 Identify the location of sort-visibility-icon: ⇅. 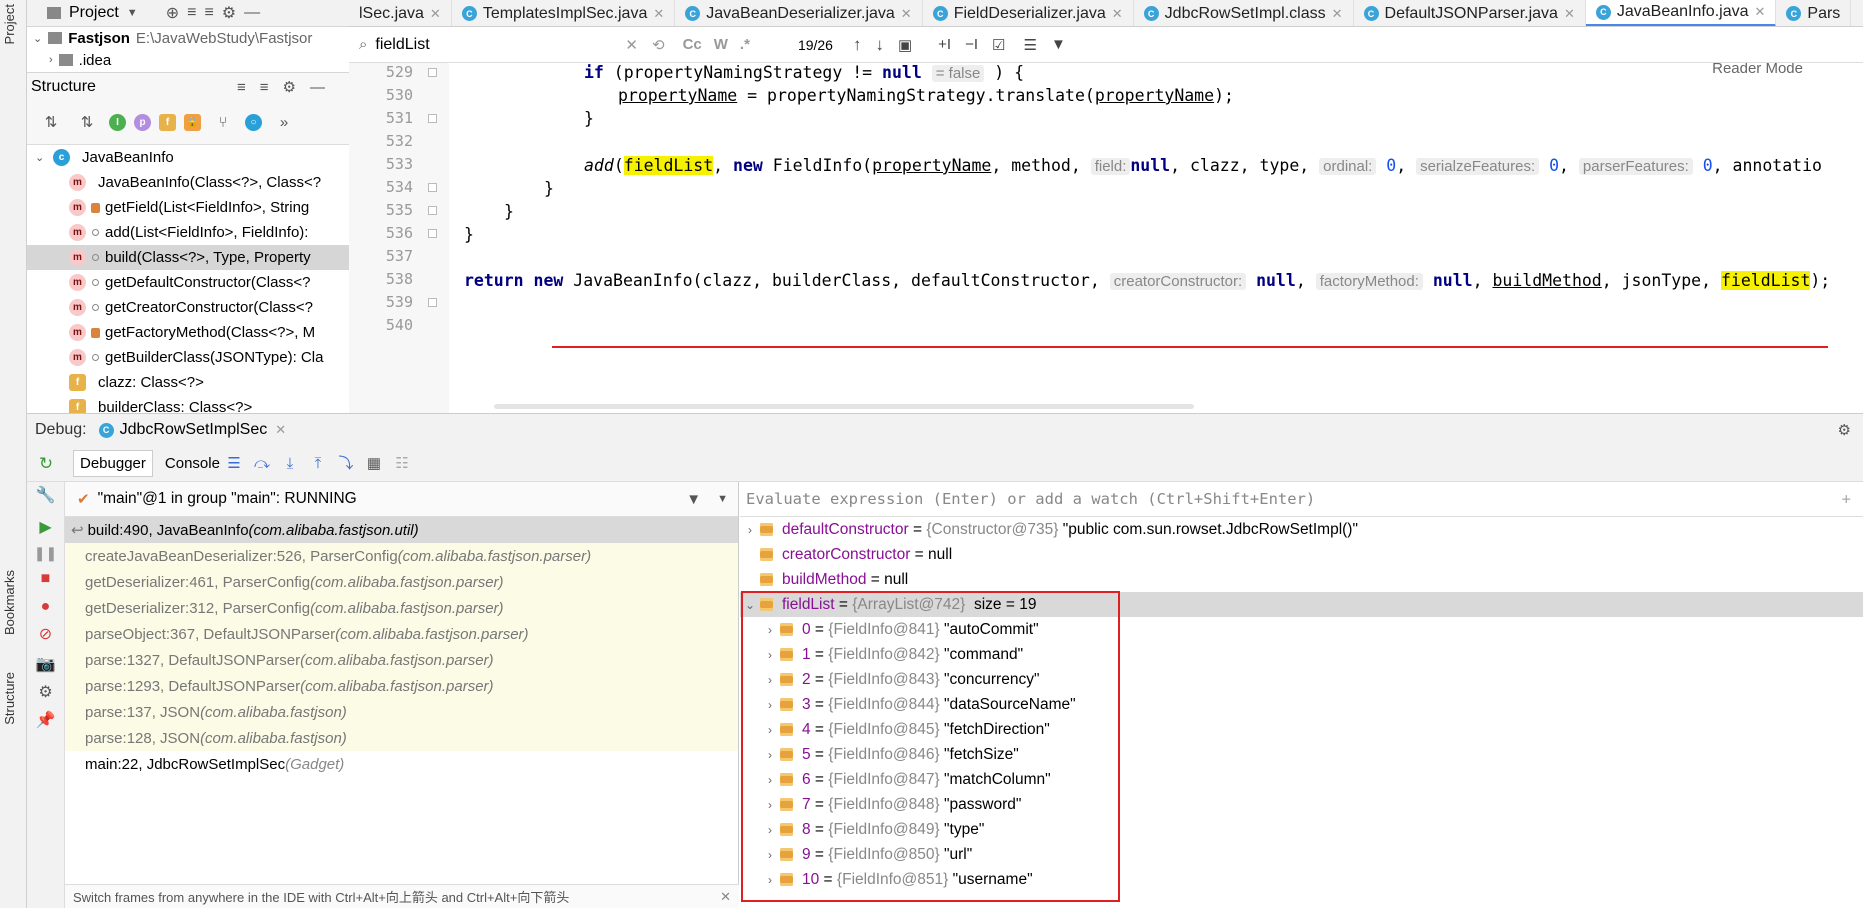
(87, 122).